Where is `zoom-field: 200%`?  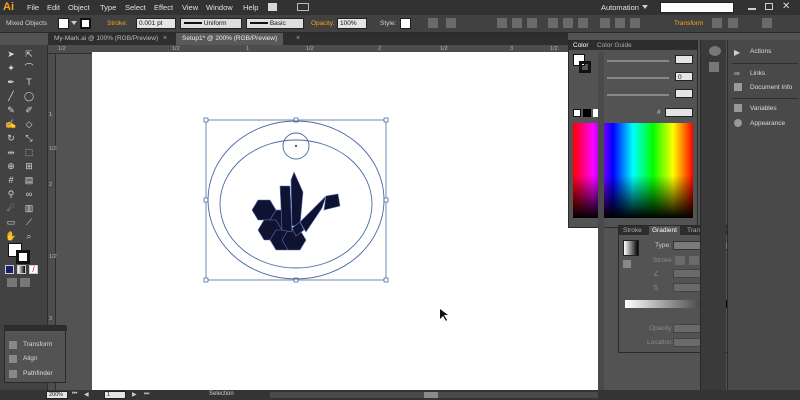 zoom-field: 200% is located at coordinates (57, 395).